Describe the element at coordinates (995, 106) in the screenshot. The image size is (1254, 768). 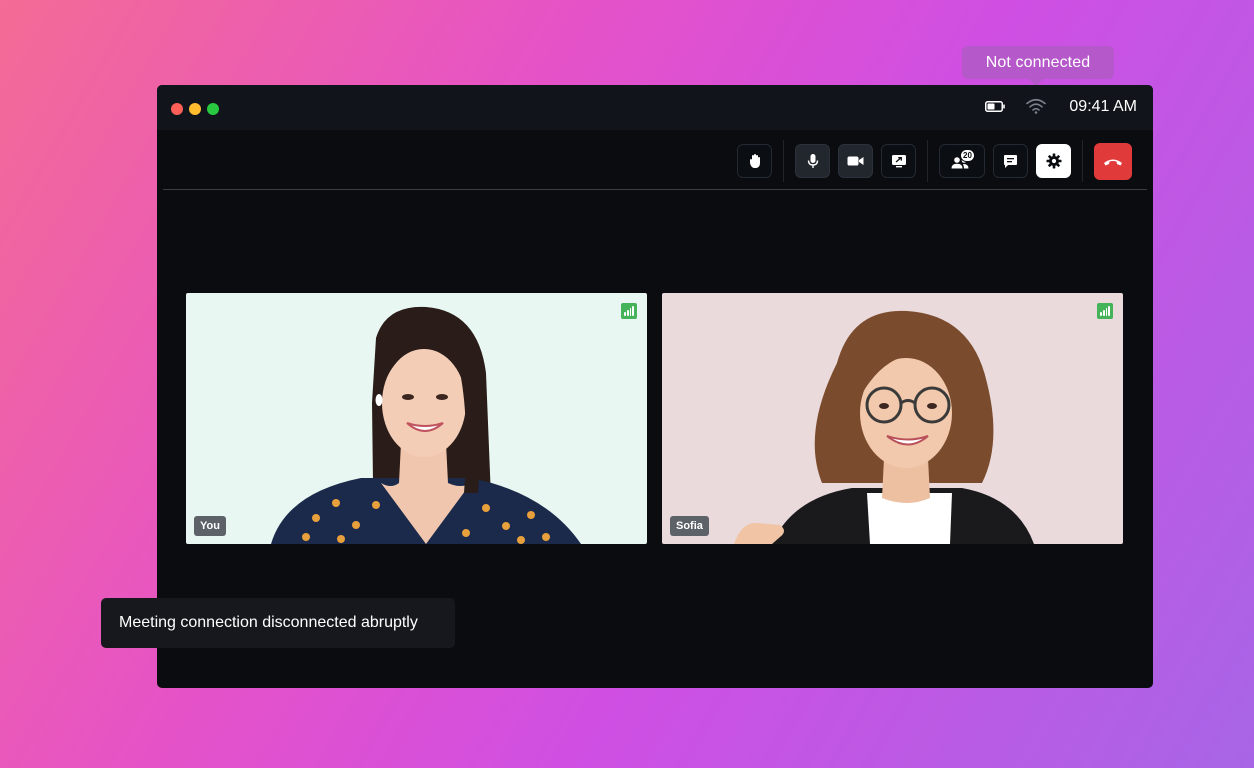
I see `battery-icon` at that location.